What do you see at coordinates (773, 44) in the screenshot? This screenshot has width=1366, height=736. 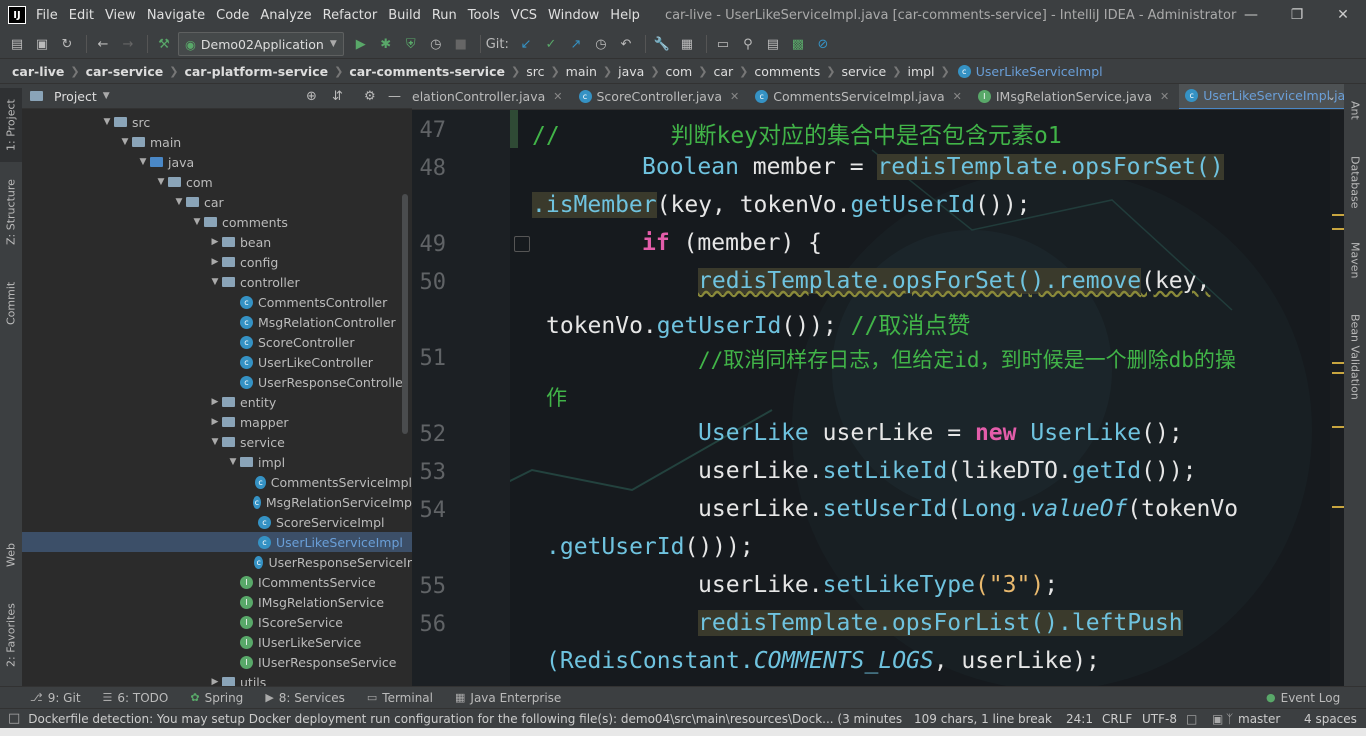 I see `presentation-icon: ▤` at bounding box center [773, 44].